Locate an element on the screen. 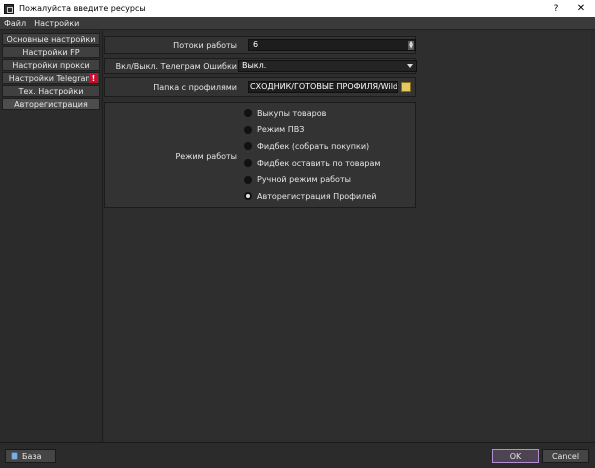 The width and height of the screenshot is (595, 468). ok-button: OK is located at coordinates (515, 456).